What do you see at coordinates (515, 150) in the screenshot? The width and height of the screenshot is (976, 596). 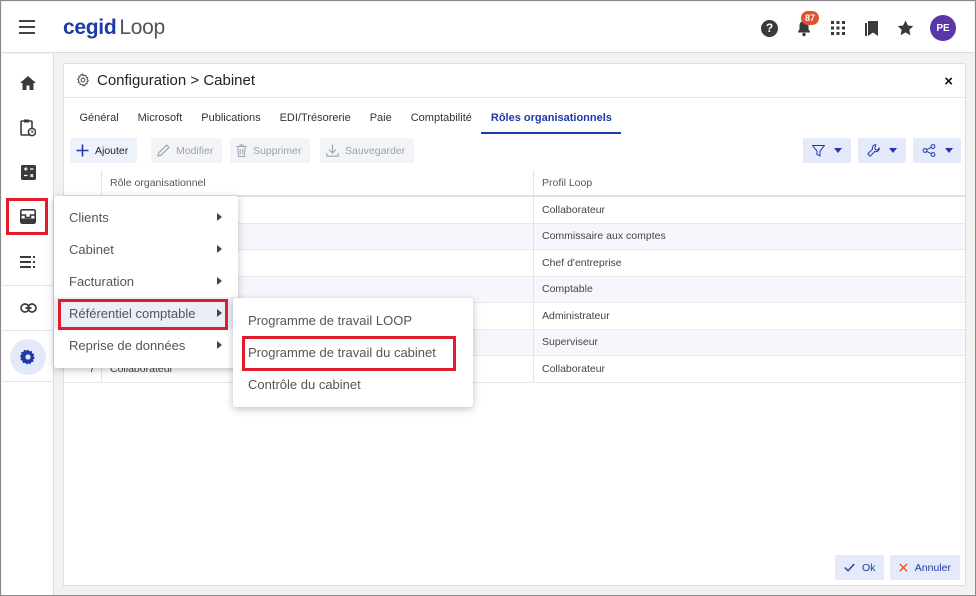 I see `toolbar: Ajouter Modifier Supprimer Sauvegarder` at bounding box center [515, 150].